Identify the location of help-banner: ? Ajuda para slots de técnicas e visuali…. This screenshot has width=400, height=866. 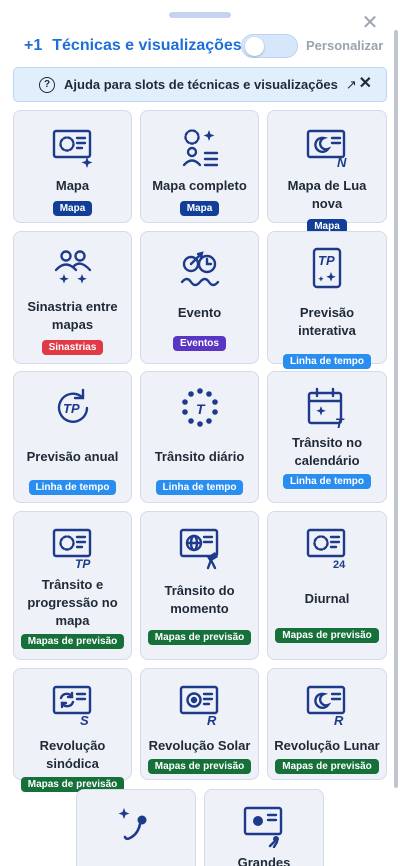
(200, 84).